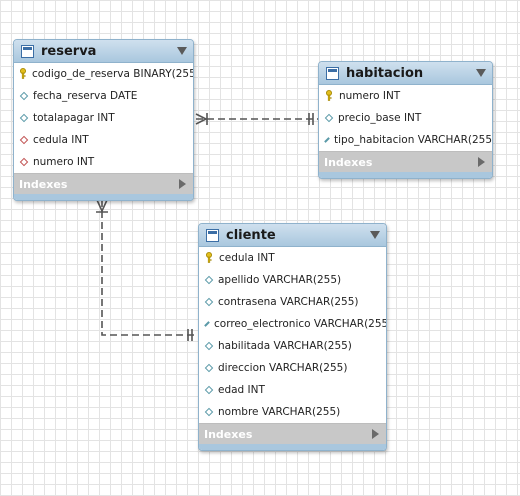 This screenshot has height=496, width=520. I want to click on column-row: codigo_de_reserva BINARY(255), so click(103, 74).